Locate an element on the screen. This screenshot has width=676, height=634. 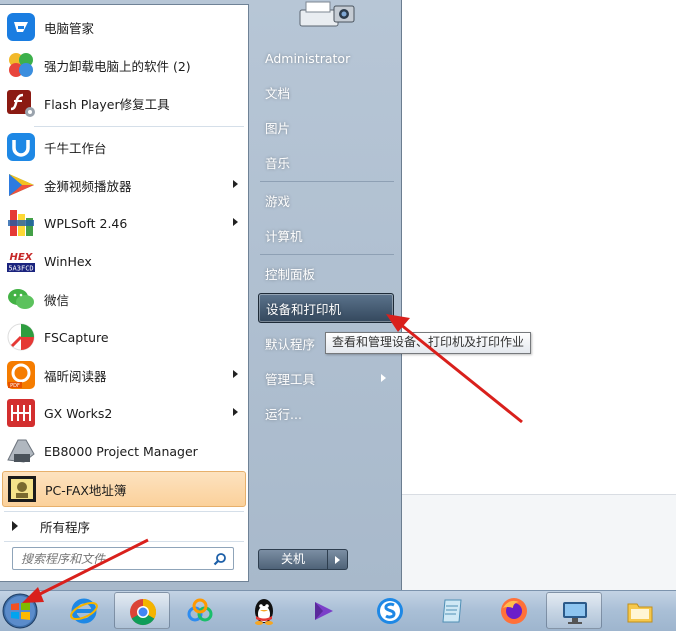
menu-item-label: 音乐 is located at coordinates (278, 163).